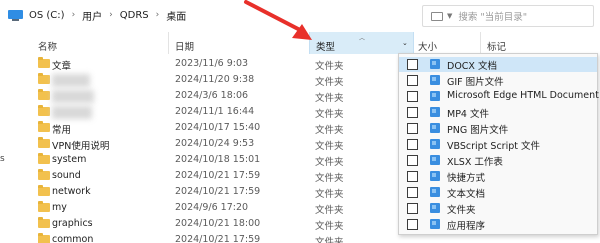 The image size is (600, 243). Describe the element at coordinates (210, 160) in the screenshot. I see `file-row: s system 2024/10/18 15:01 文件夹` at that location.